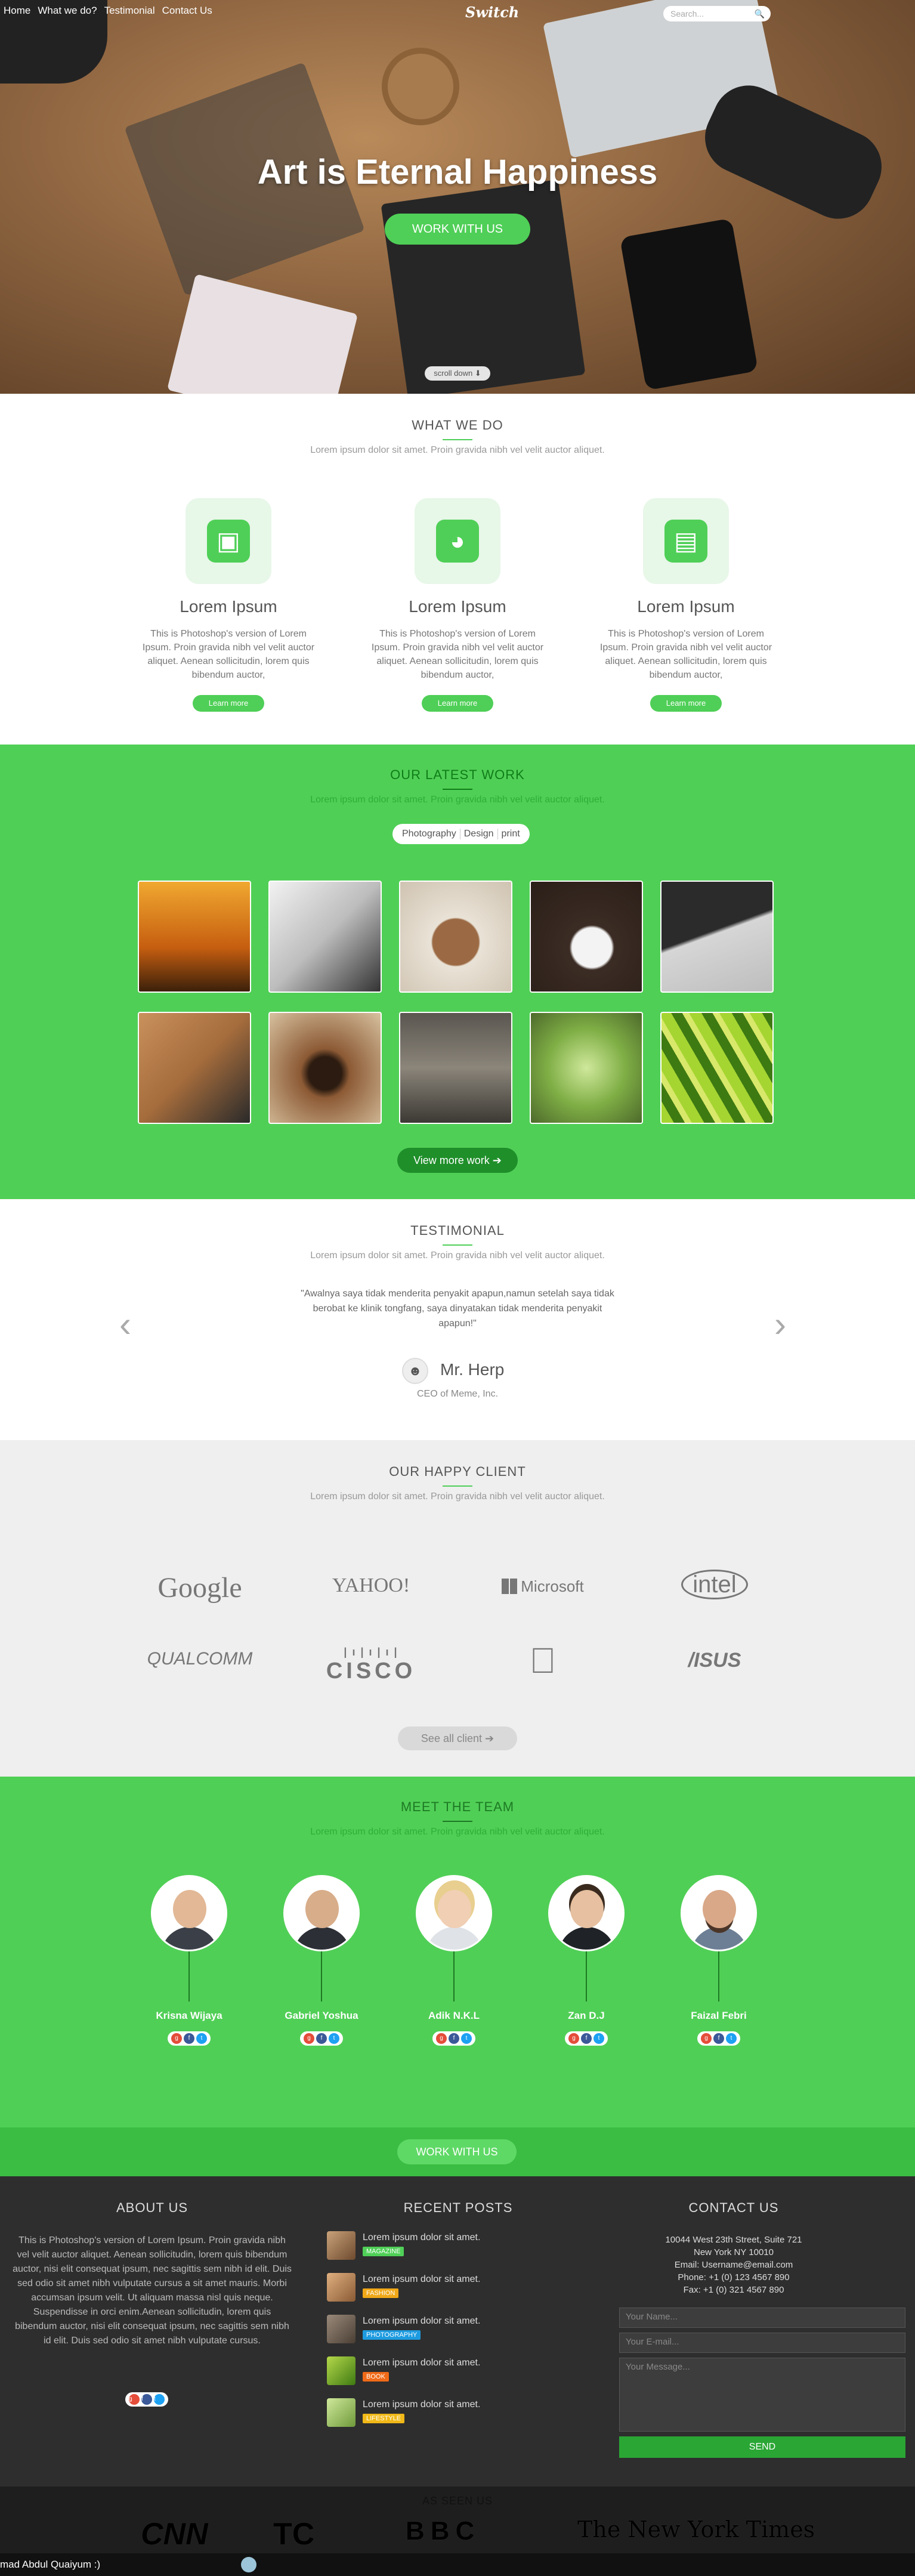 Image resolution: width=915 pixels, height=2576 pixels. What do you see at coordinates (760, 13) in the screenshot?
I see `search-icon: 🔍` at bounding box center [760, 13].